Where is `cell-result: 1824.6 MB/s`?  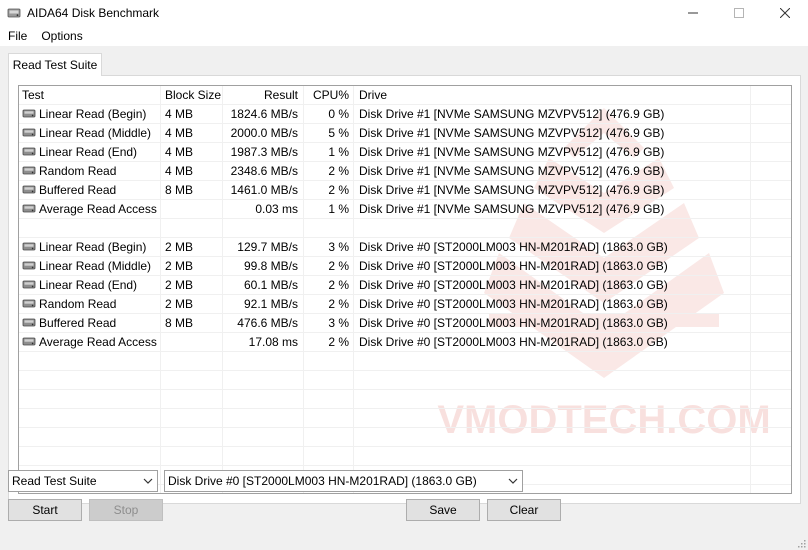
cell-result: 1824.6 MB/s is located at coordinates (264, 114).